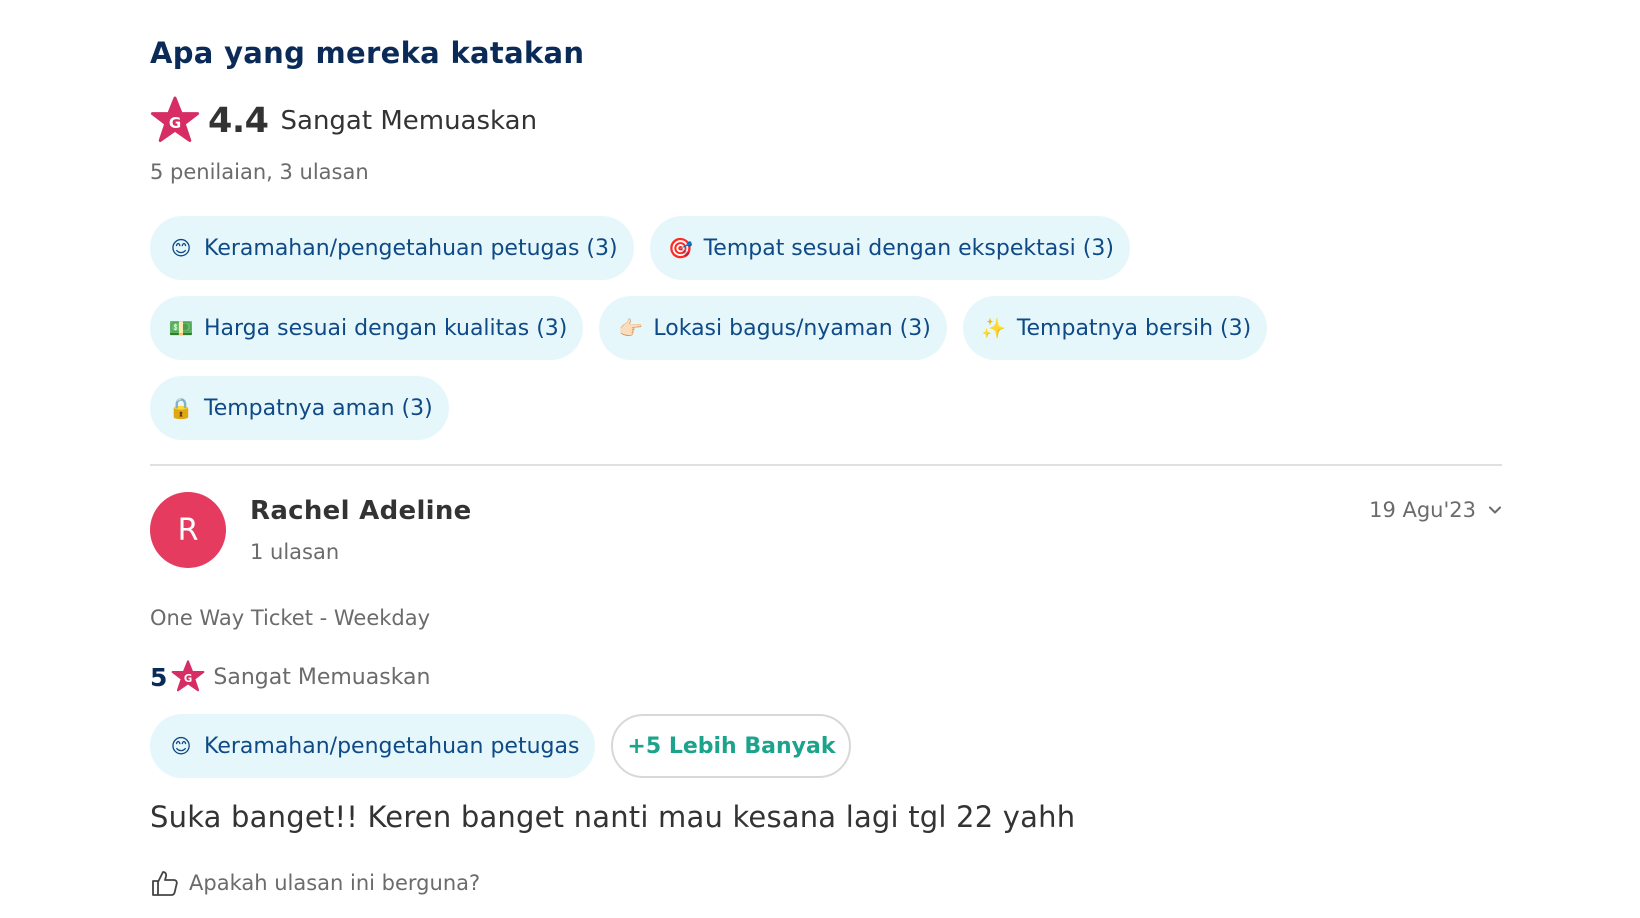 This screenshot has height=918, width=1640. Describe the element at coordinates (994, 328) in the screenshot. I see `sparkles-emoji-icon: ✨` at that location.